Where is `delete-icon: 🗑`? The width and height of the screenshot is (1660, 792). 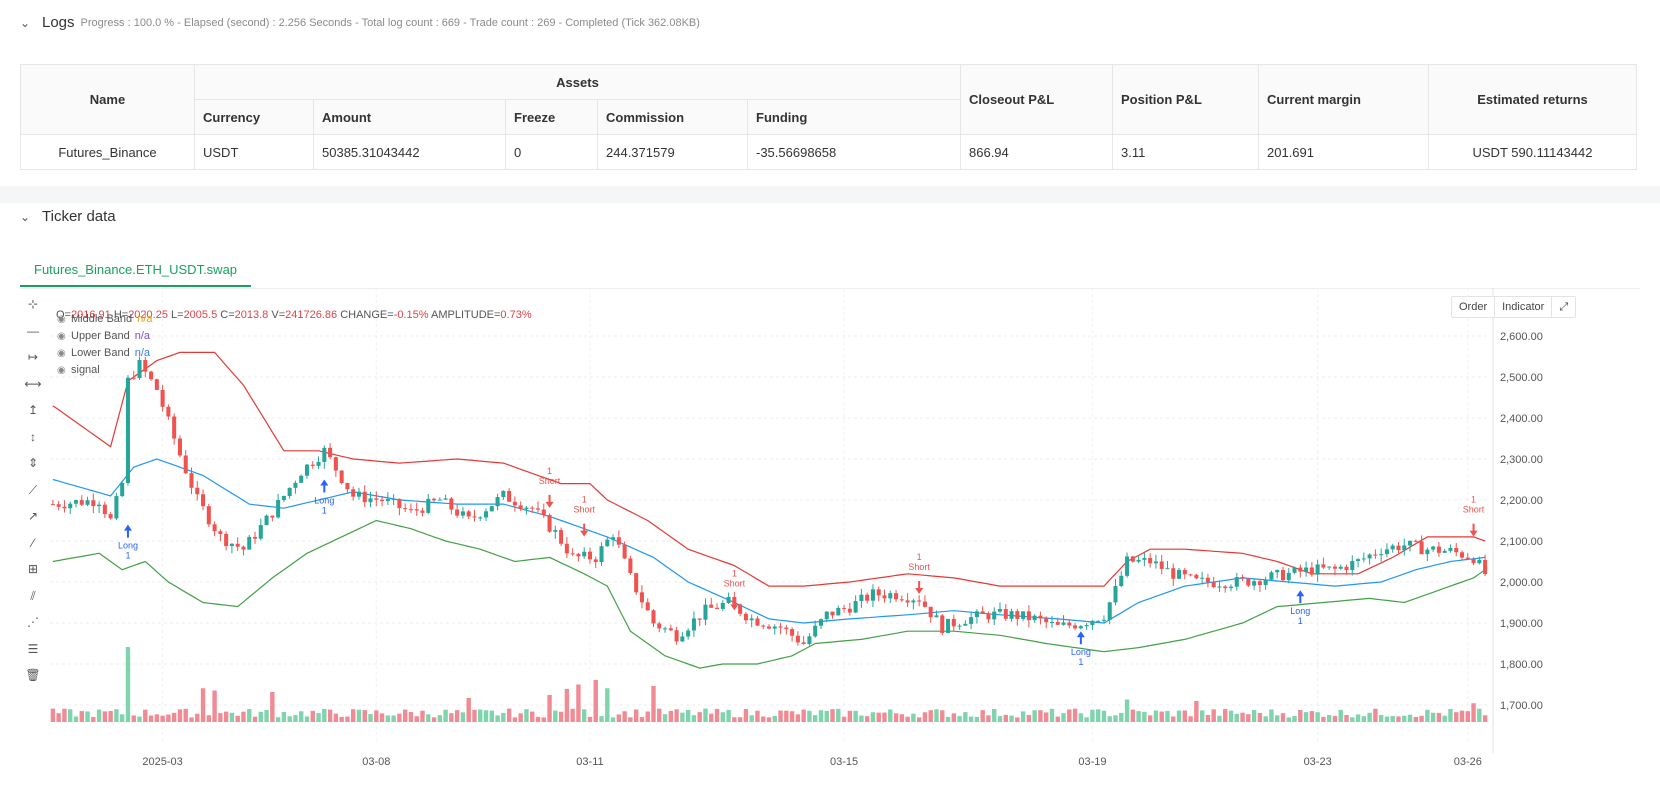
delete-icon: 🗑 is located at coordinates (33, 675).